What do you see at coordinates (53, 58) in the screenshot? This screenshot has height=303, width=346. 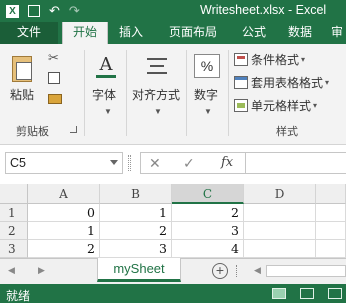 I see `cut-icon: ✂` at bounding box center [53, 58].